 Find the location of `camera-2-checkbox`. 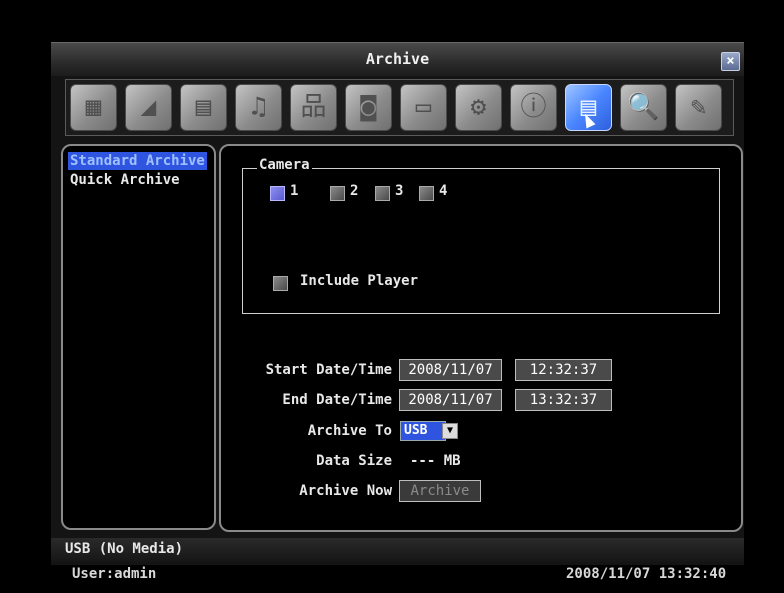

camera-2-checkbox is located at coordinates (337, 193).